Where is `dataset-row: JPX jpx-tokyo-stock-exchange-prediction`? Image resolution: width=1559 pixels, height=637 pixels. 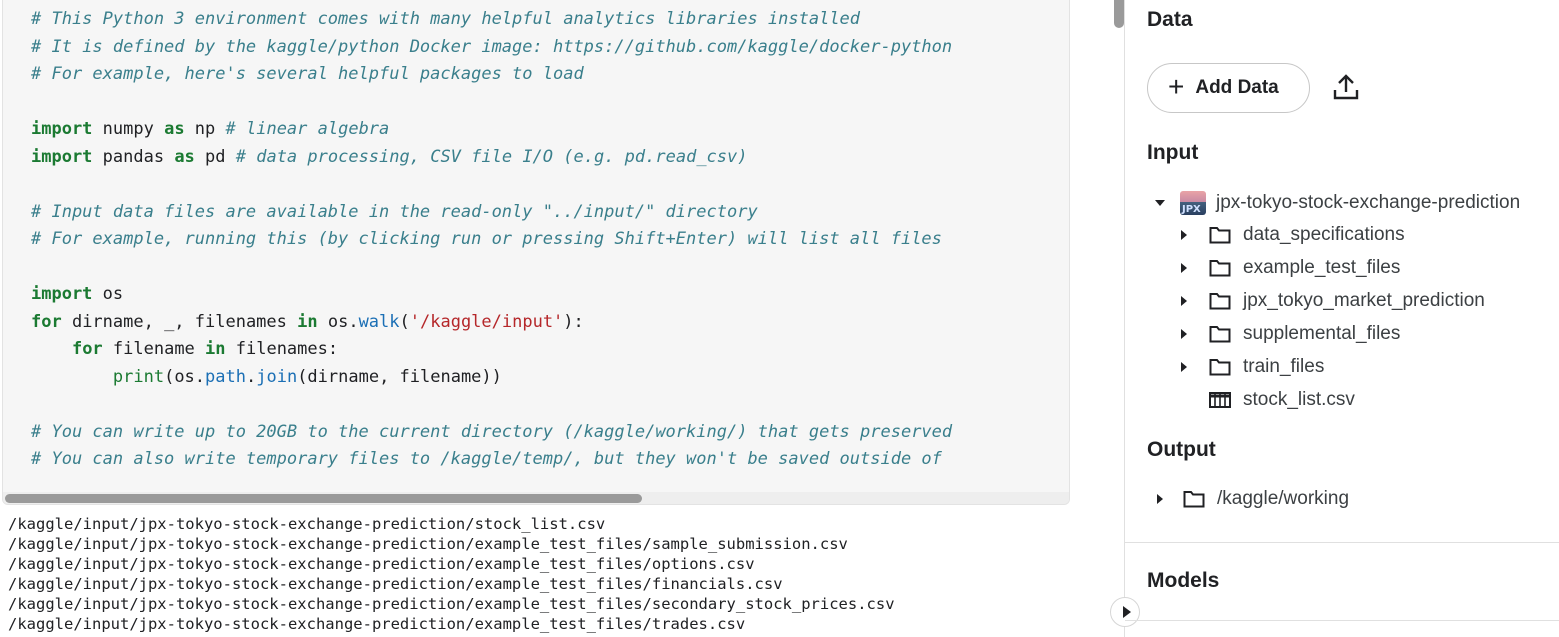 dataset-row: JPX jpx-tokyo-stock-exchange-prediction is located at coordinates (1337, 203).